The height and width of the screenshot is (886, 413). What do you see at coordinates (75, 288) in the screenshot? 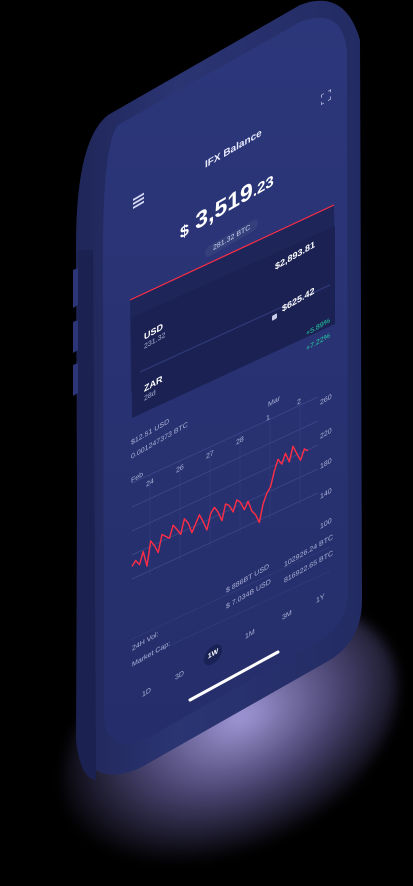
I see `side-button` at bounding box center [75, 288].